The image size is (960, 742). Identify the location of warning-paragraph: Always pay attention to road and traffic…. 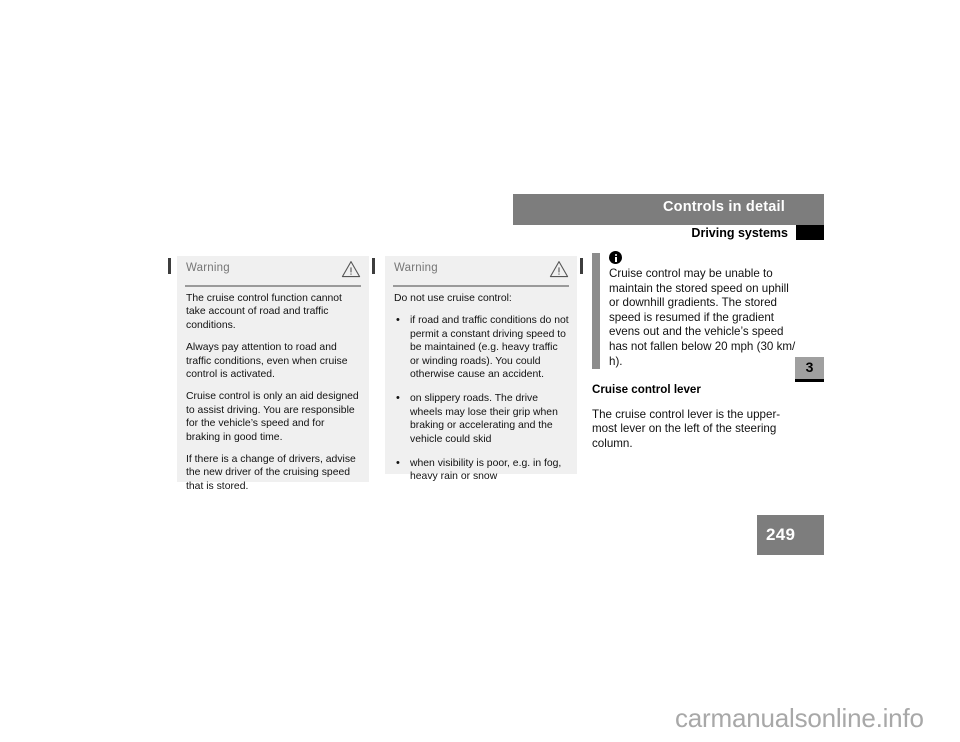
(267, 361).